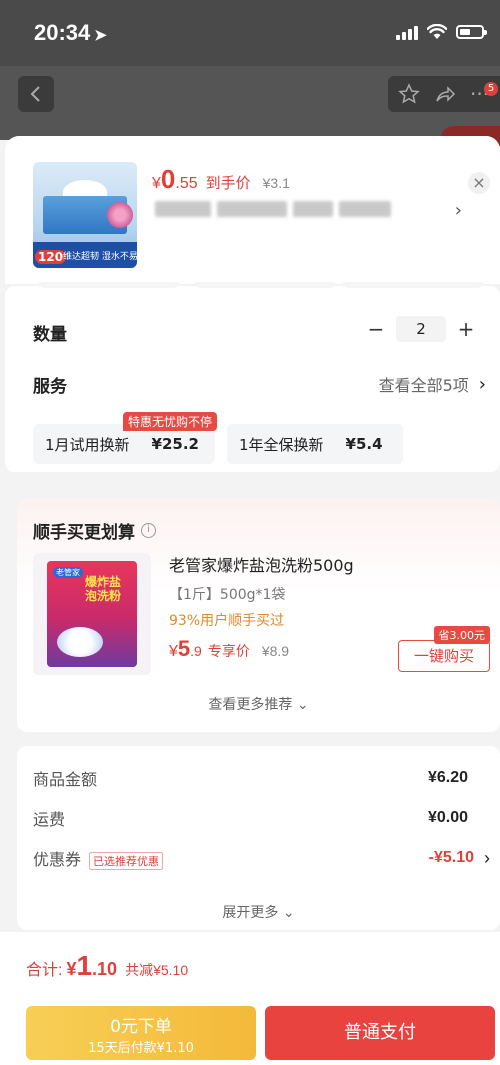  What do you see at coordinates (85, 215) in the screenshot?
I see `product-thumbnail: 120 维达超韧 湿水不易破` at bounding box center [85, 215].